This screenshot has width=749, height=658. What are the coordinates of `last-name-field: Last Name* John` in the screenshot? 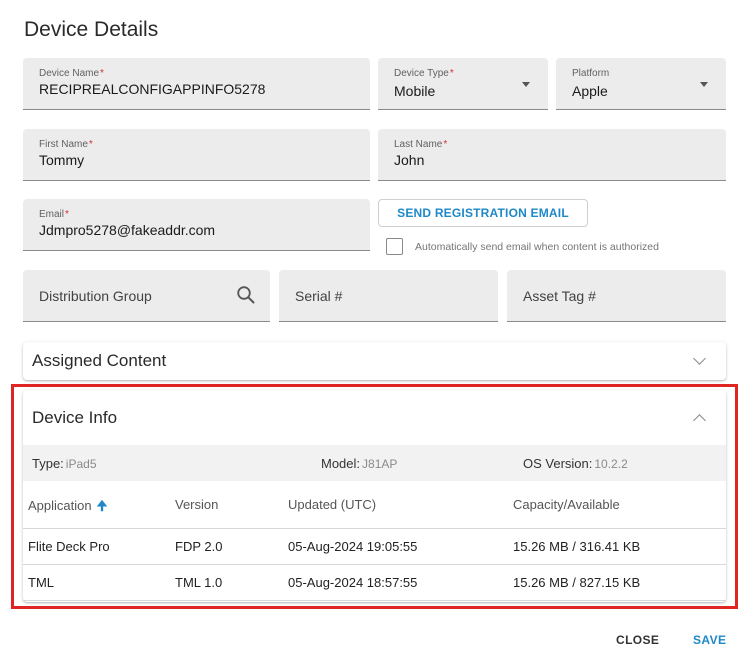 It's located at (552, 155).